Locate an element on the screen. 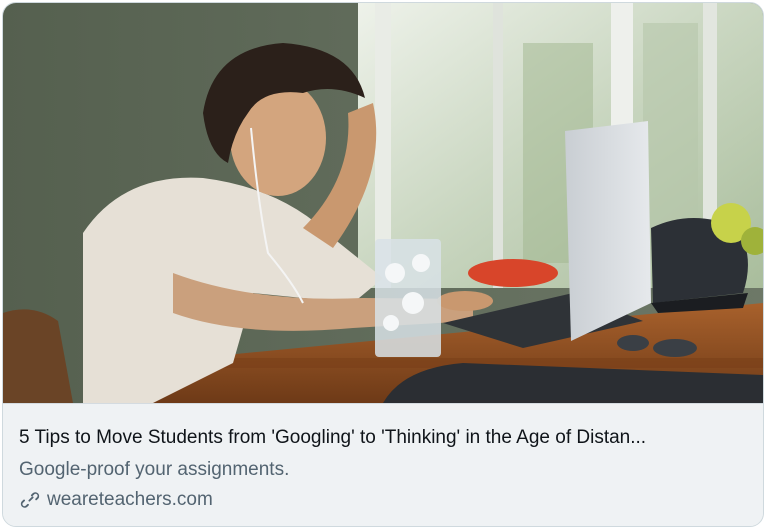  link-icon is located at coordinates (30, 500).